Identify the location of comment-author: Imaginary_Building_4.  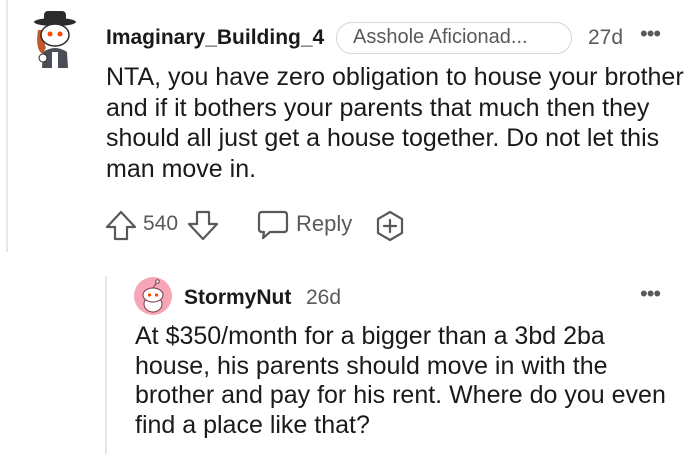
(215, 38).